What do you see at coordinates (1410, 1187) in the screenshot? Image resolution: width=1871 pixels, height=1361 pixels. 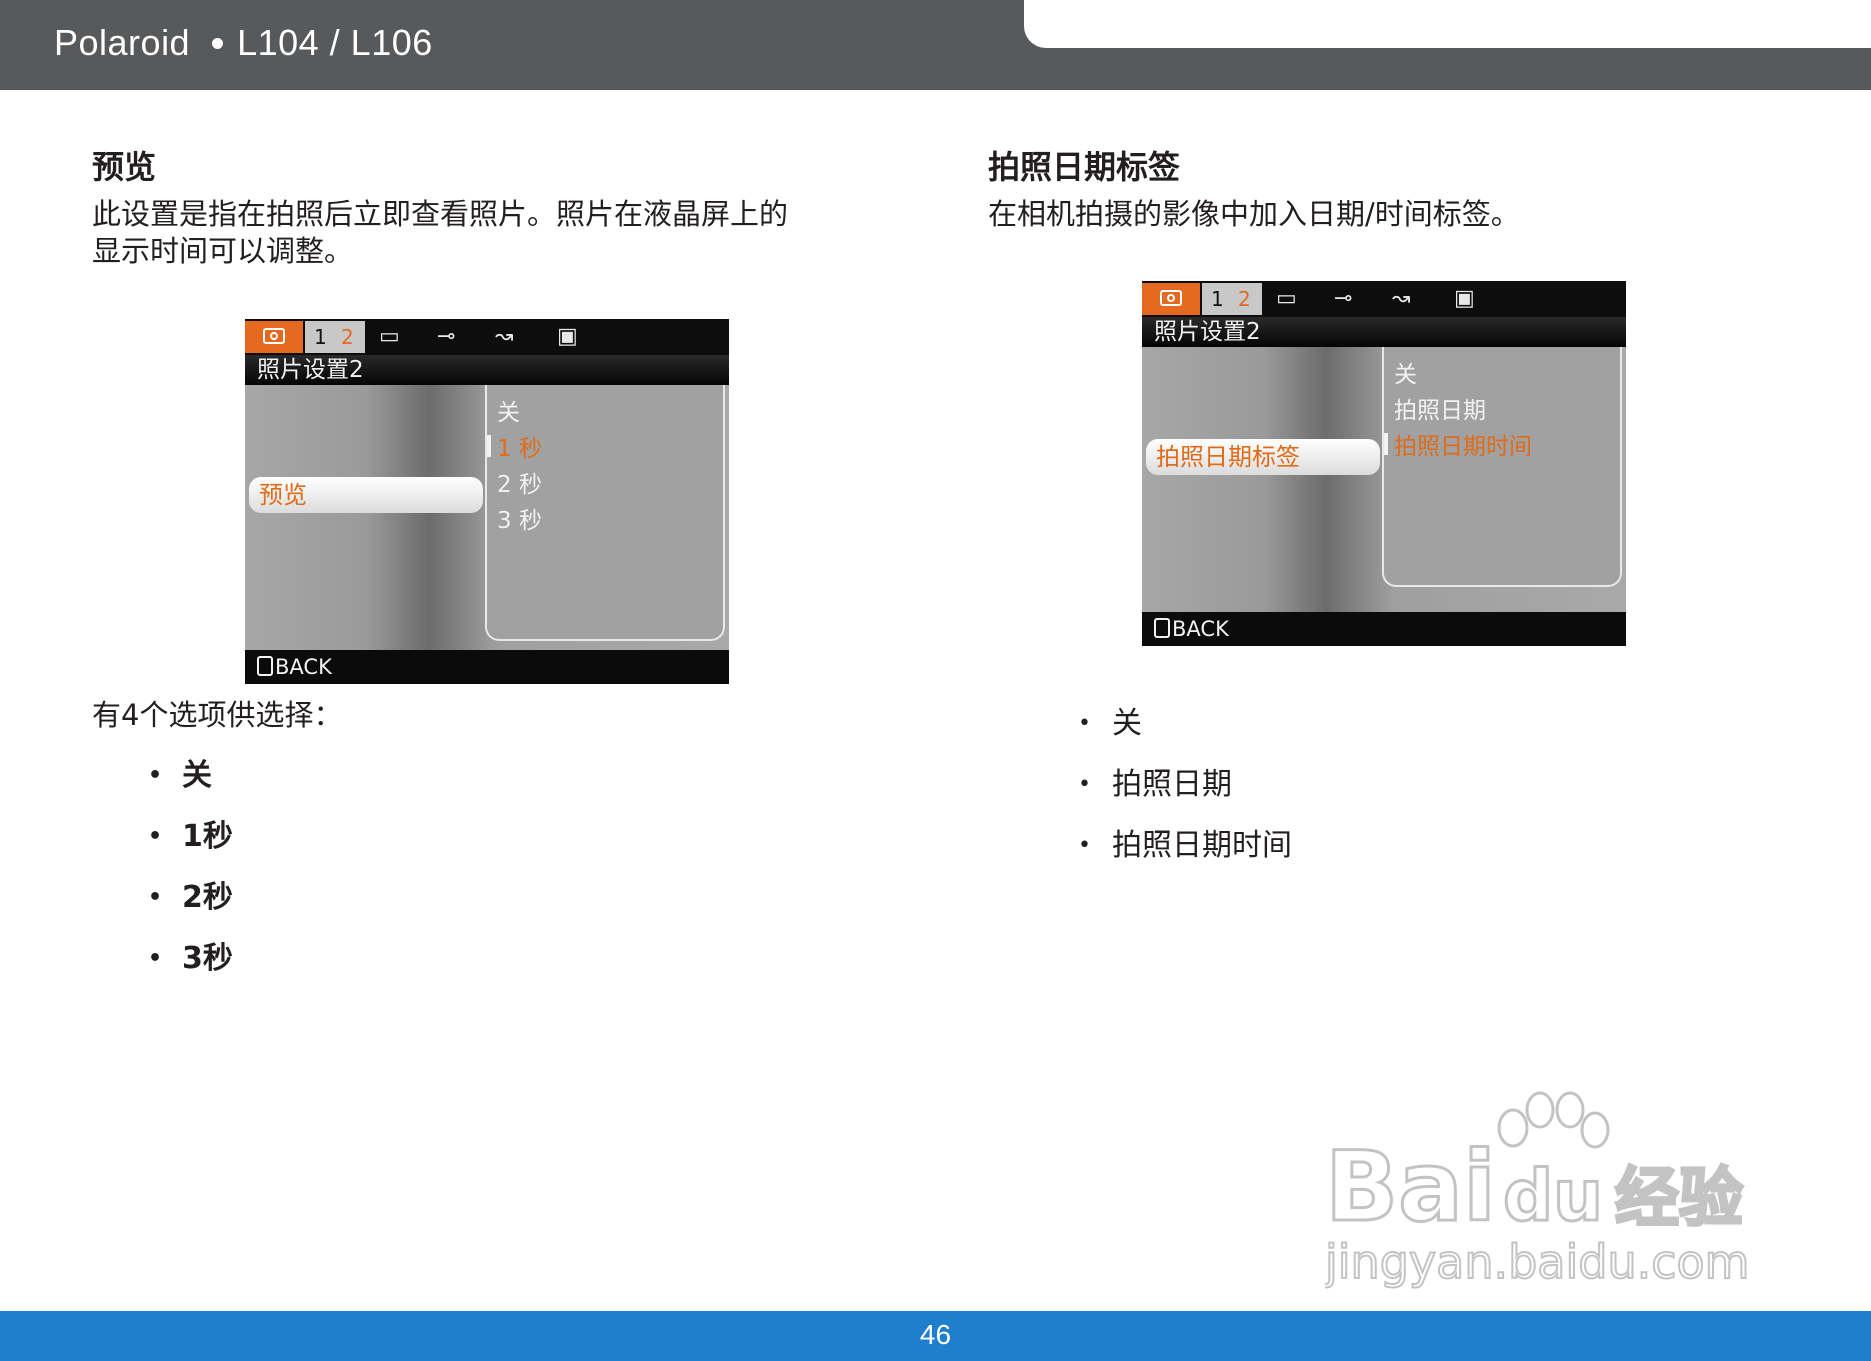 I see `svg-text: Bai` at bounding box center [1410, 1187].